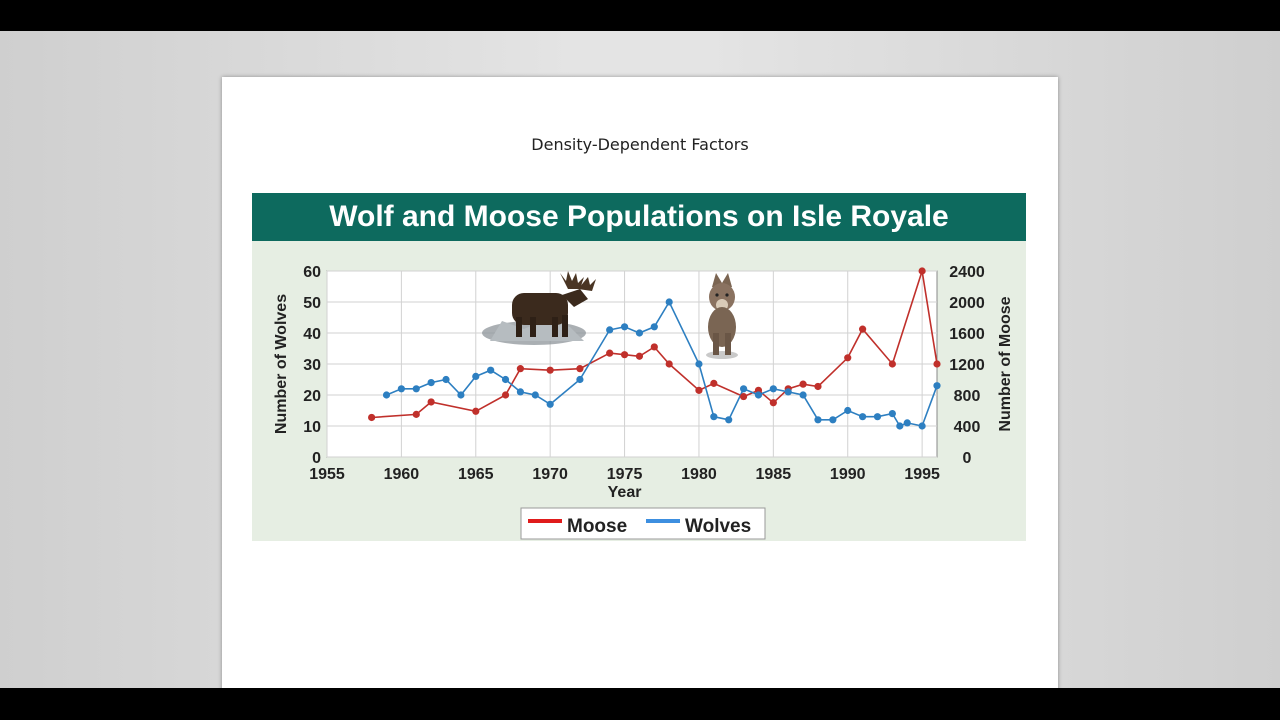 This screenshot has height=720, width=1280. Describe the element at coordinates (327, 474) in the screenshot. I see `x-tick-label: 1955` at that location.